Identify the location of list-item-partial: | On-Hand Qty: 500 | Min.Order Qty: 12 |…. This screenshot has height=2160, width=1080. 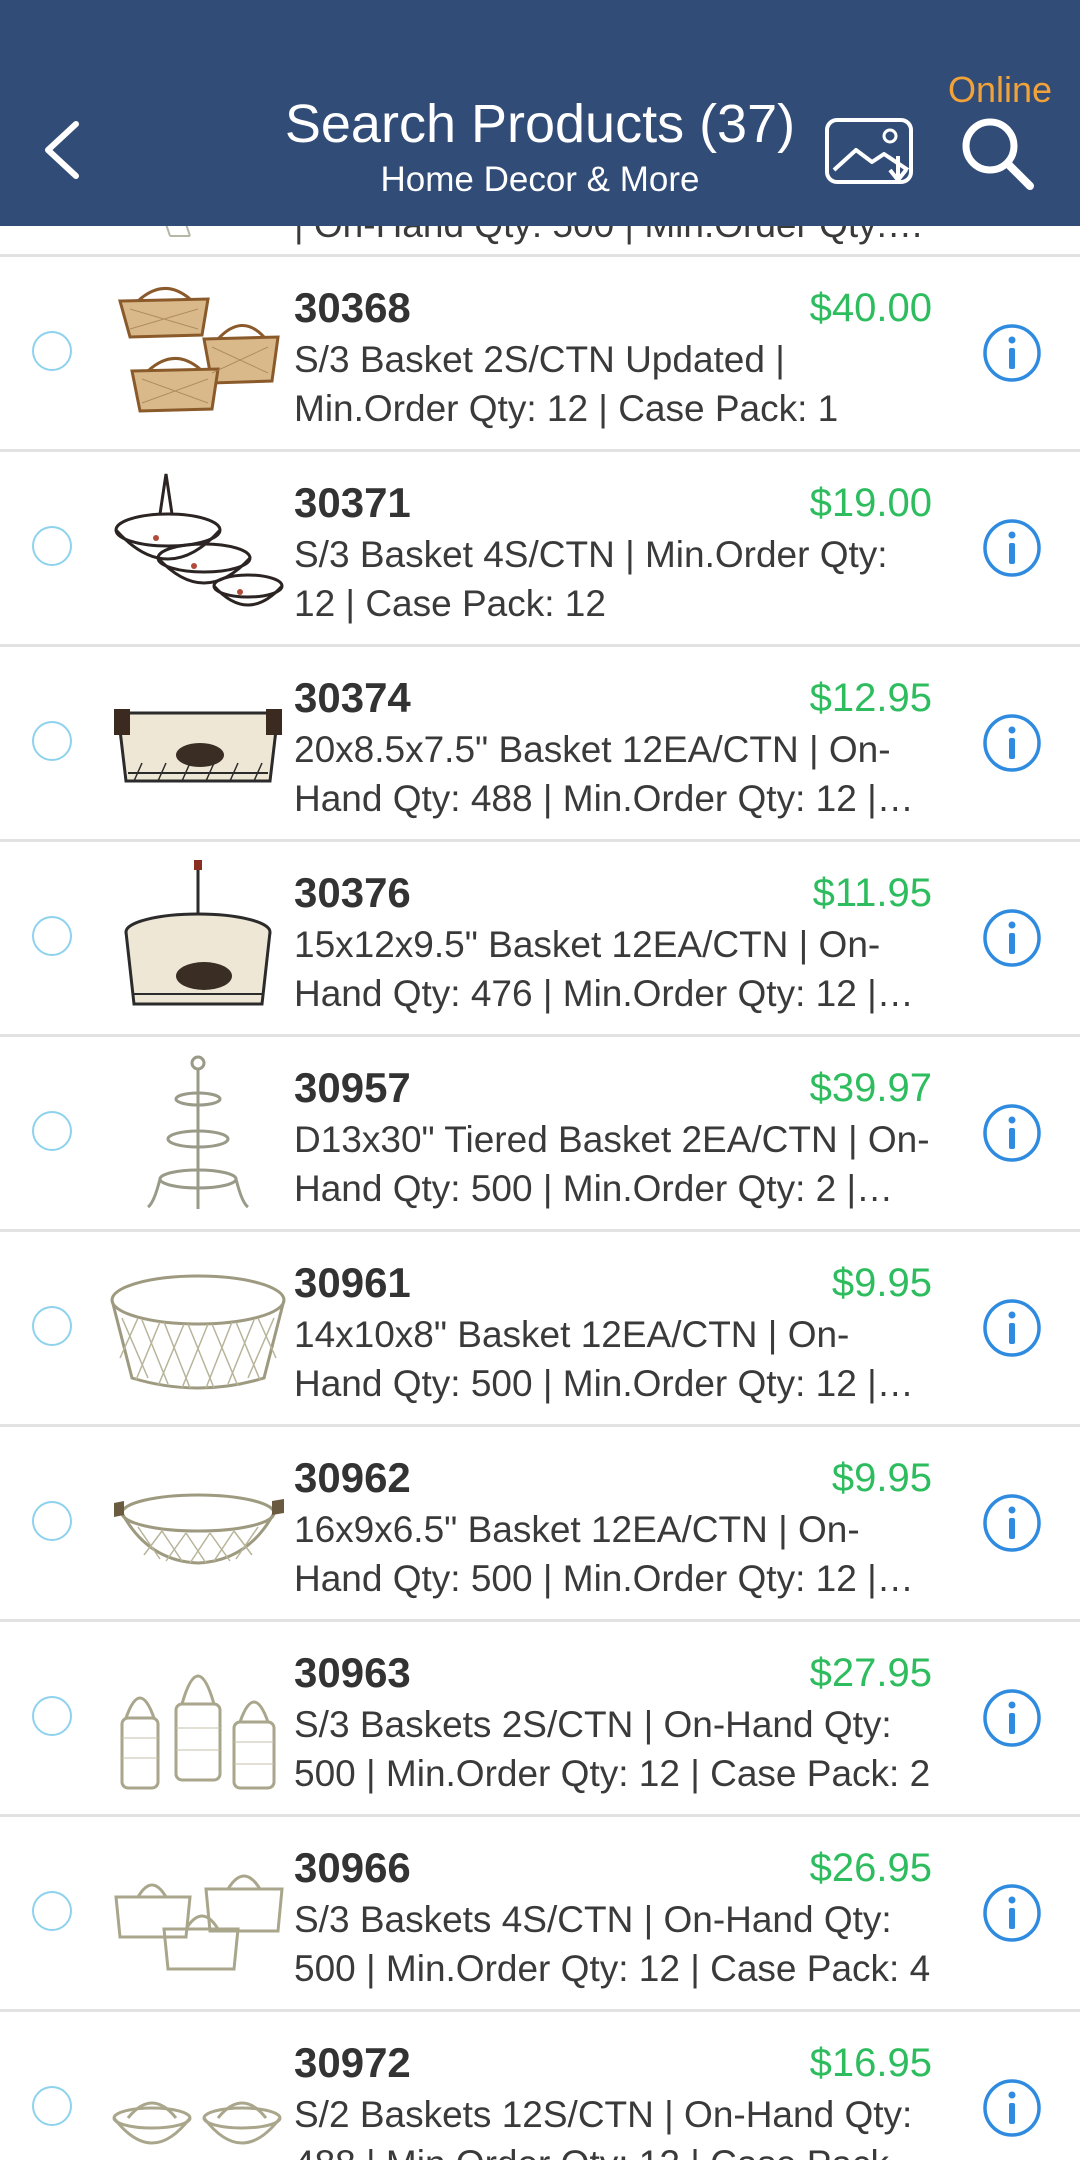
(540, 241).